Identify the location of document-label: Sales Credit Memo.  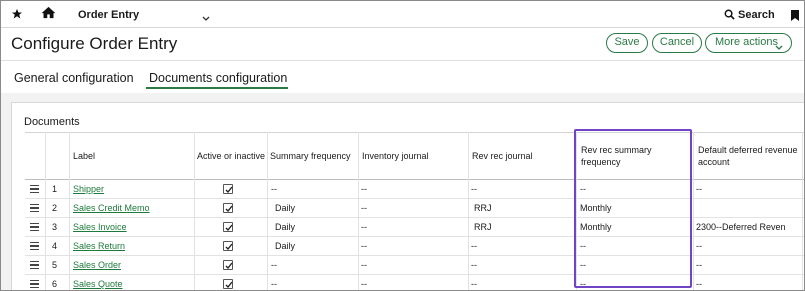
(111, 208).